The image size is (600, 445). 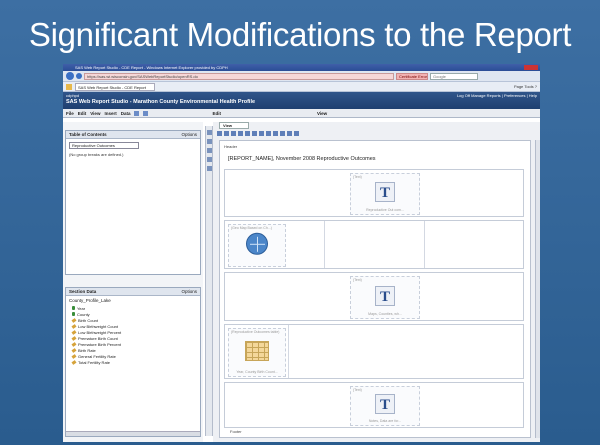 What do you see at coordinates (104, 145) in the screenshot?
I see `section-select: Reproductive Outcomes` at bounding box center [104, 145].